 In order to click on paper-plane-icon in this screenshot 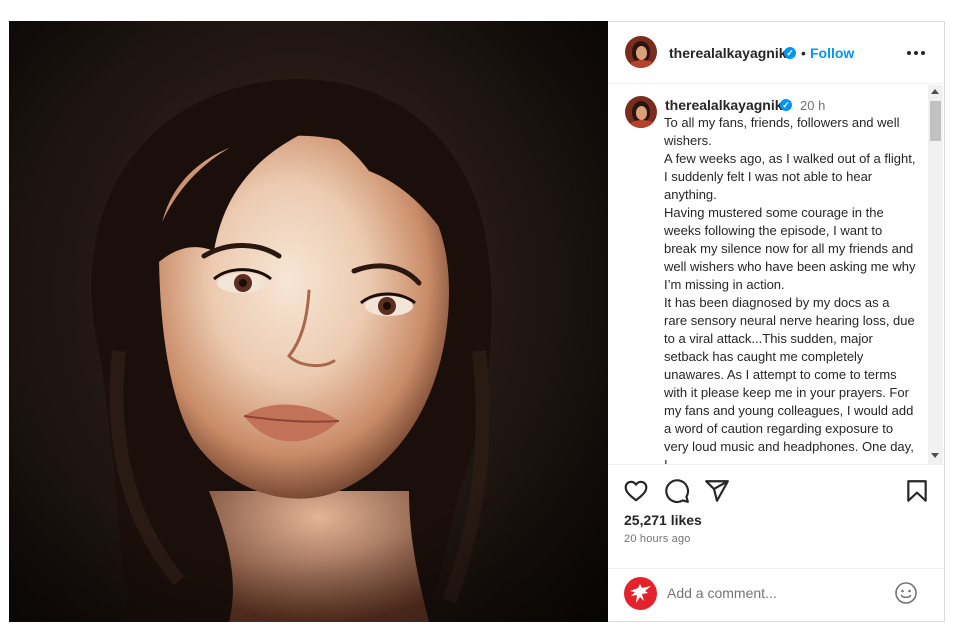, I will do `click(717, 491)`.